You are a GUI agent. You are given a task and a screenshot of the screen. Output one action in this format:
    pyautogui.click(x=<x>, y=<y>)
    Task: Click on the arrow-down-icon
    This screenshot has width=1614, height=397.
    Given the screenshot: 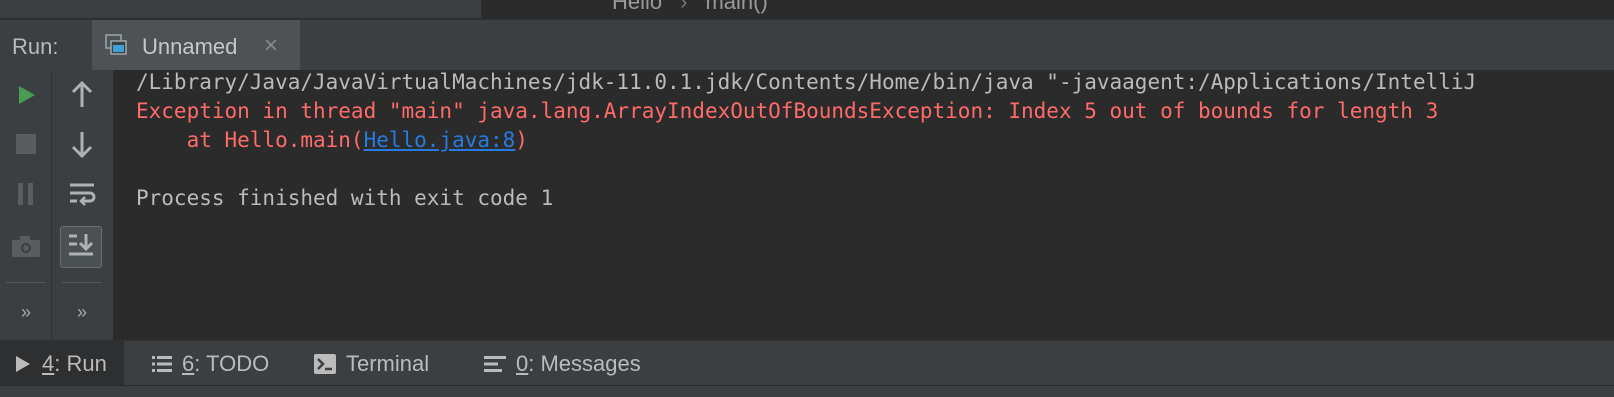 What is the action you would take?
    pyautogui.click(x=82, y=146)
    